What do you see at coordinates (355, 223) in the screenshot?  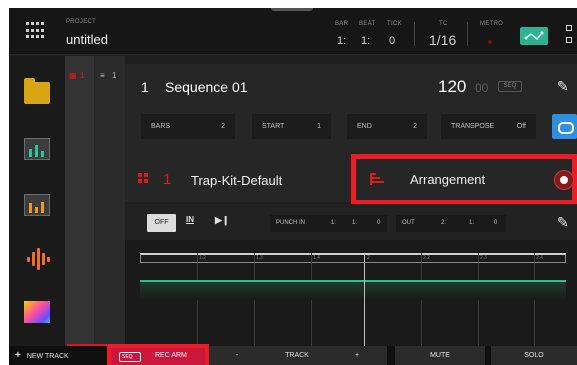 I see `punch-in-beat: 1:` at bounding box center [355, 223].